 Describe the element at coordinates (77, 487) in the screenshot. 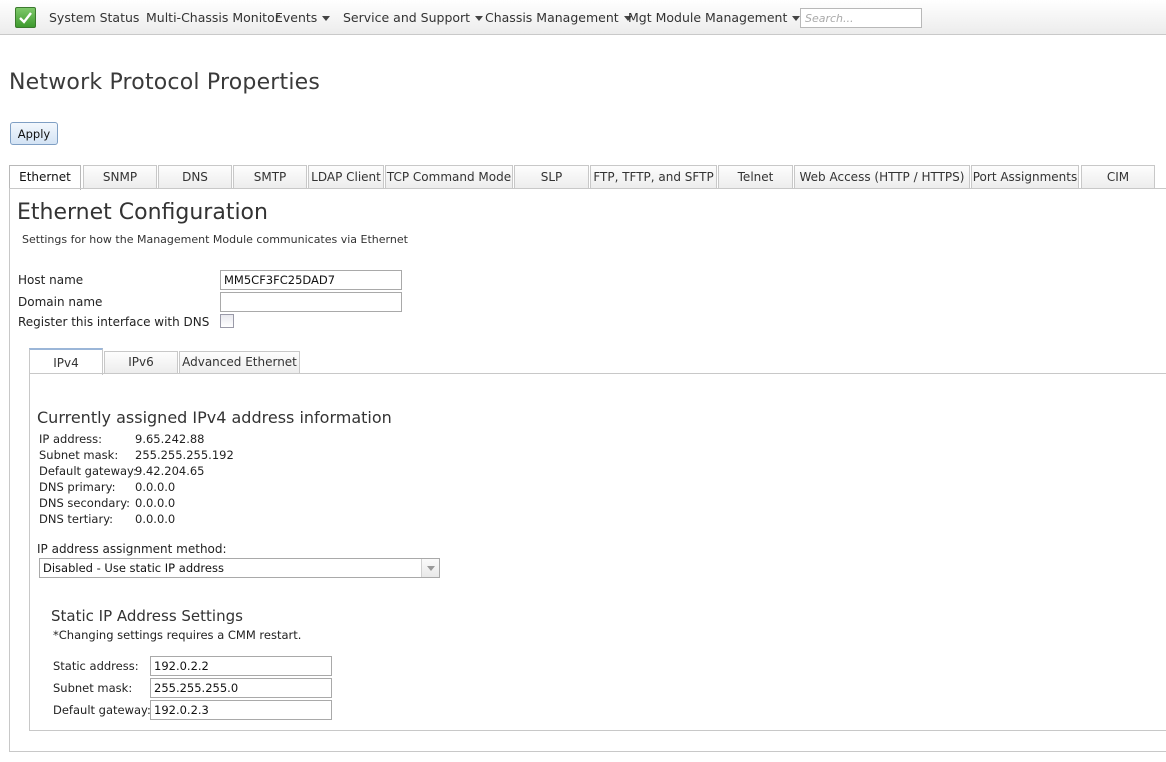

I see `dns-primary-label: DNS primary:` at that location.